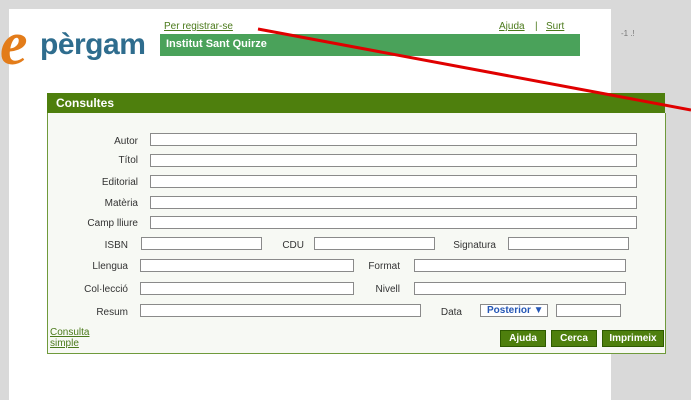  Describe the element at coordinates (119, 182) in the screenshot. I see `label-publisher: Editorial` at that location.